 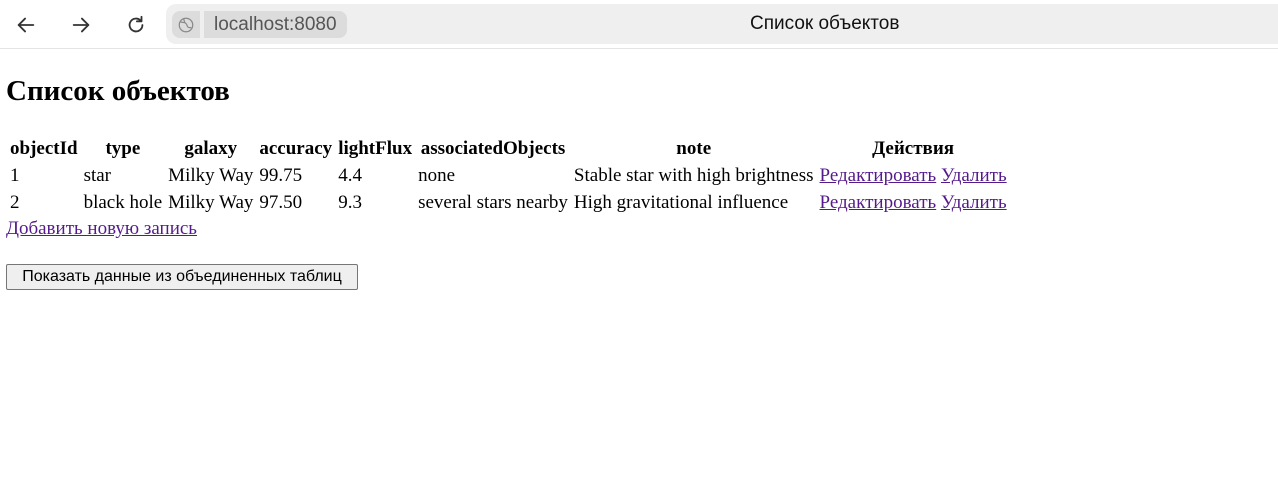 I want to click on cell-note: Stable star with high brightness, so click(x=693, y=175).